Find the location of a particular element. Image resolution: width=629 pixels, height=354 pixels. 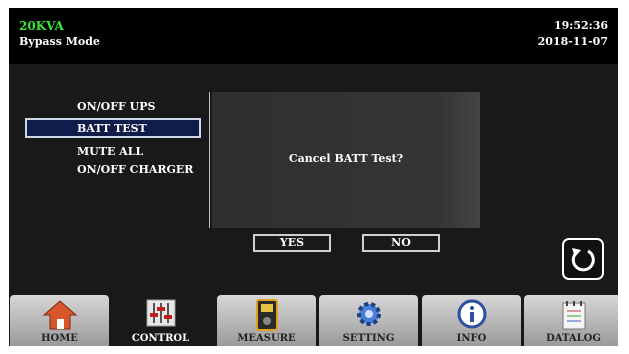

refresh-button is located at coordinates (583, 259).